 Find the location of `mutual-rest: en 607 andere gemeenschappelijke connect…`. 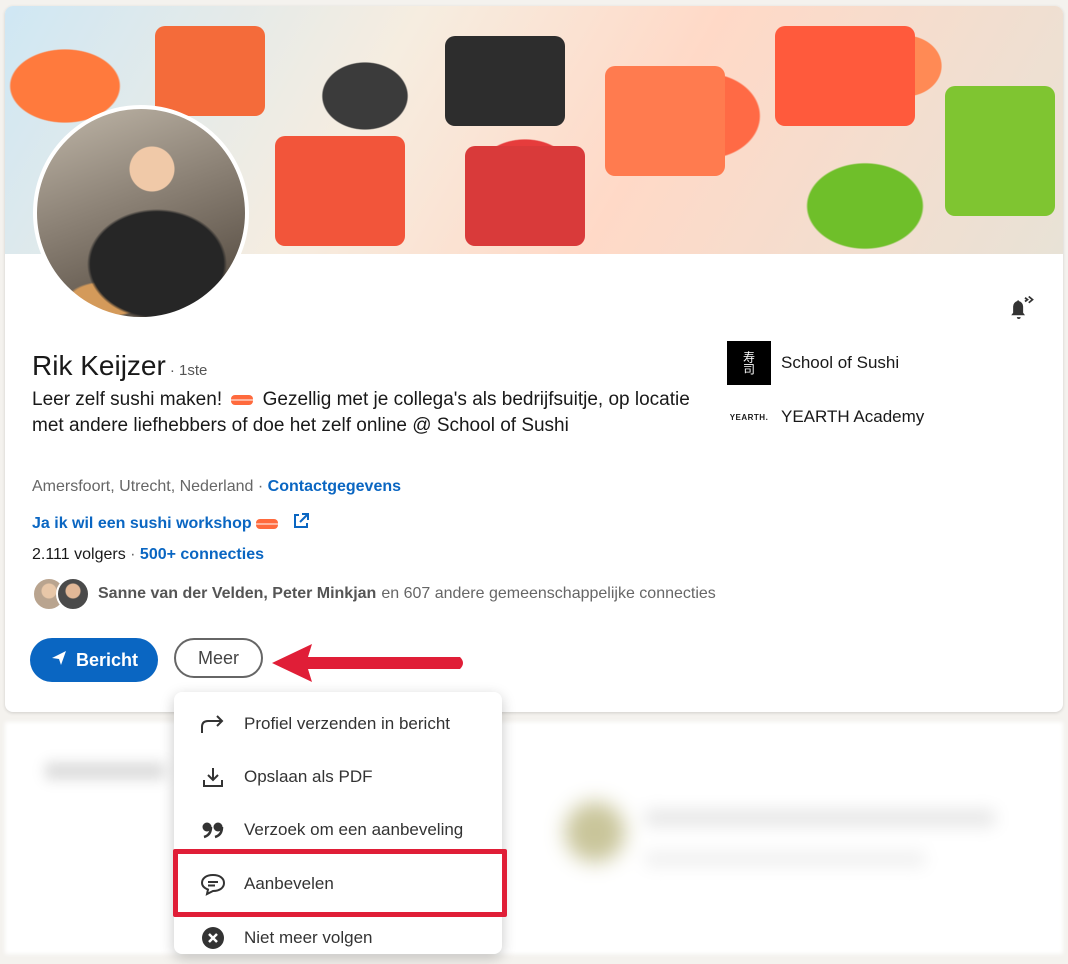

mutual-rest: en 607 andere gemeenschappelijke connect… is located at coordinates (548, 593).